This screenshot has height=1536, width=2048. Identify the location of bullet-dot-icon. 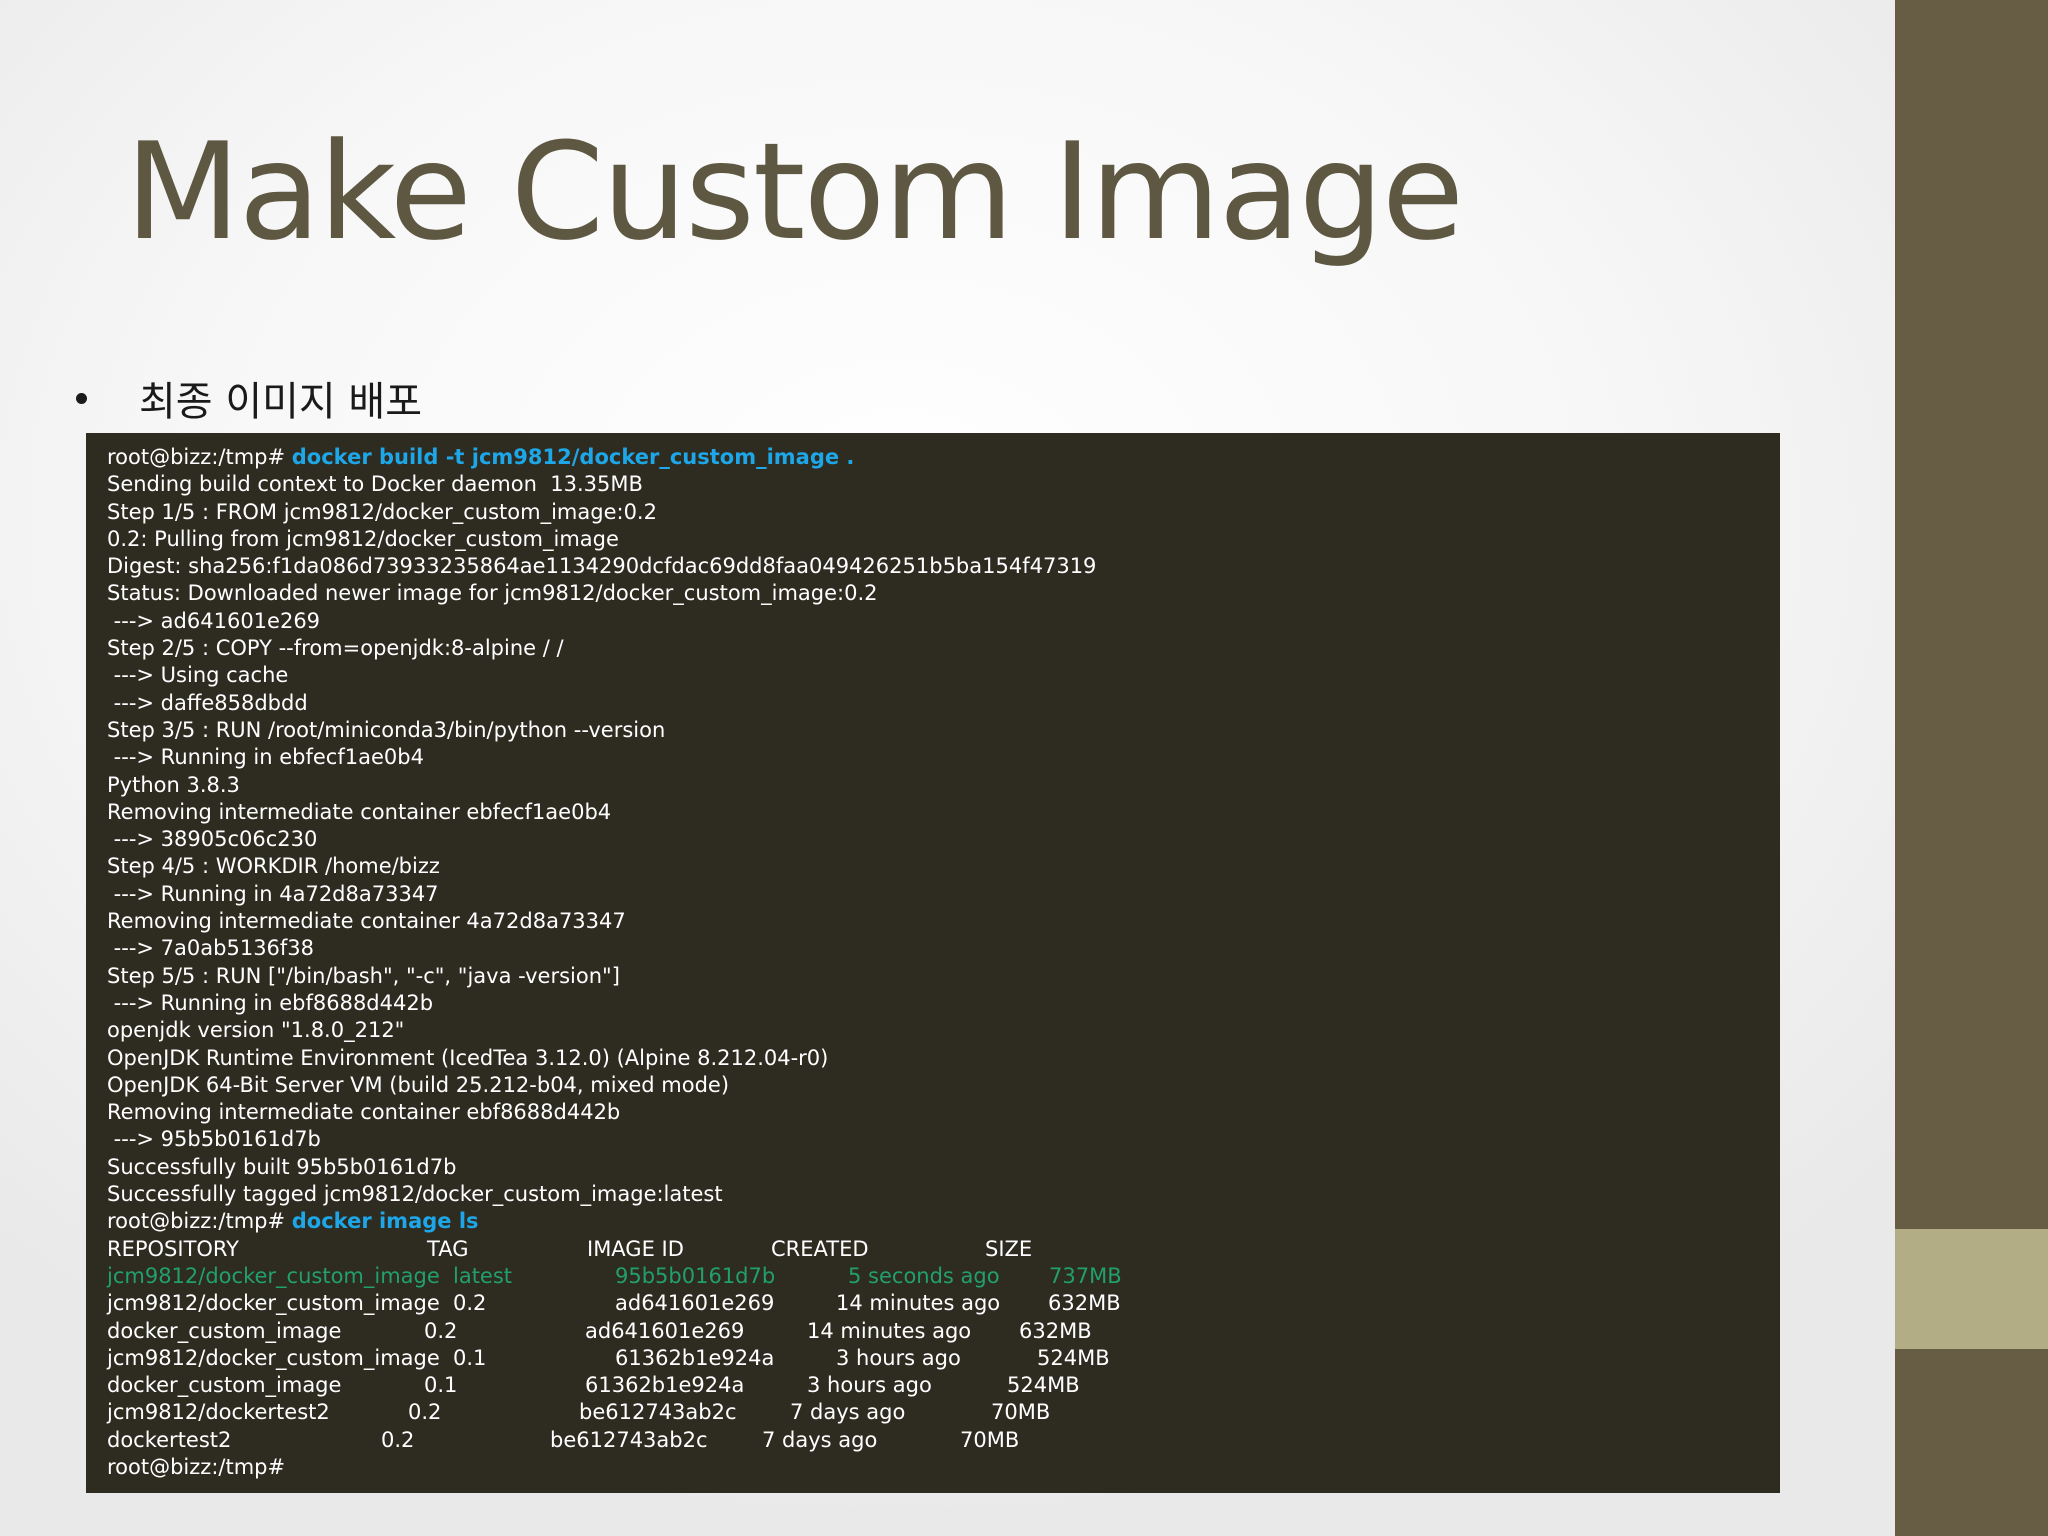
(81, 398).